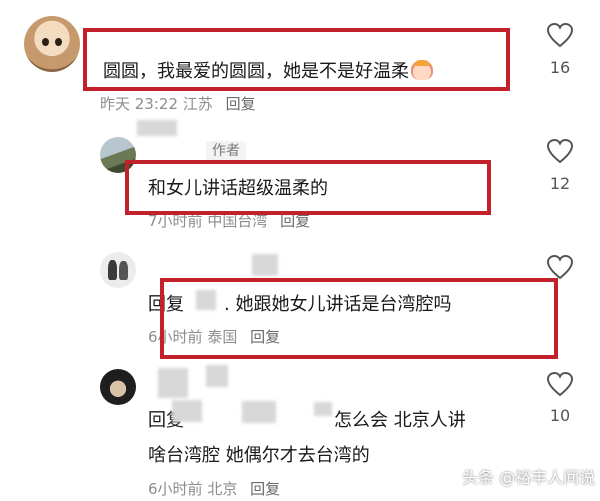 Image resolution: width=600 pixels, height=501 pixels. Describe the element at coordinates (52, 44) in the screenshot. I see `avatar-cat` at that location.